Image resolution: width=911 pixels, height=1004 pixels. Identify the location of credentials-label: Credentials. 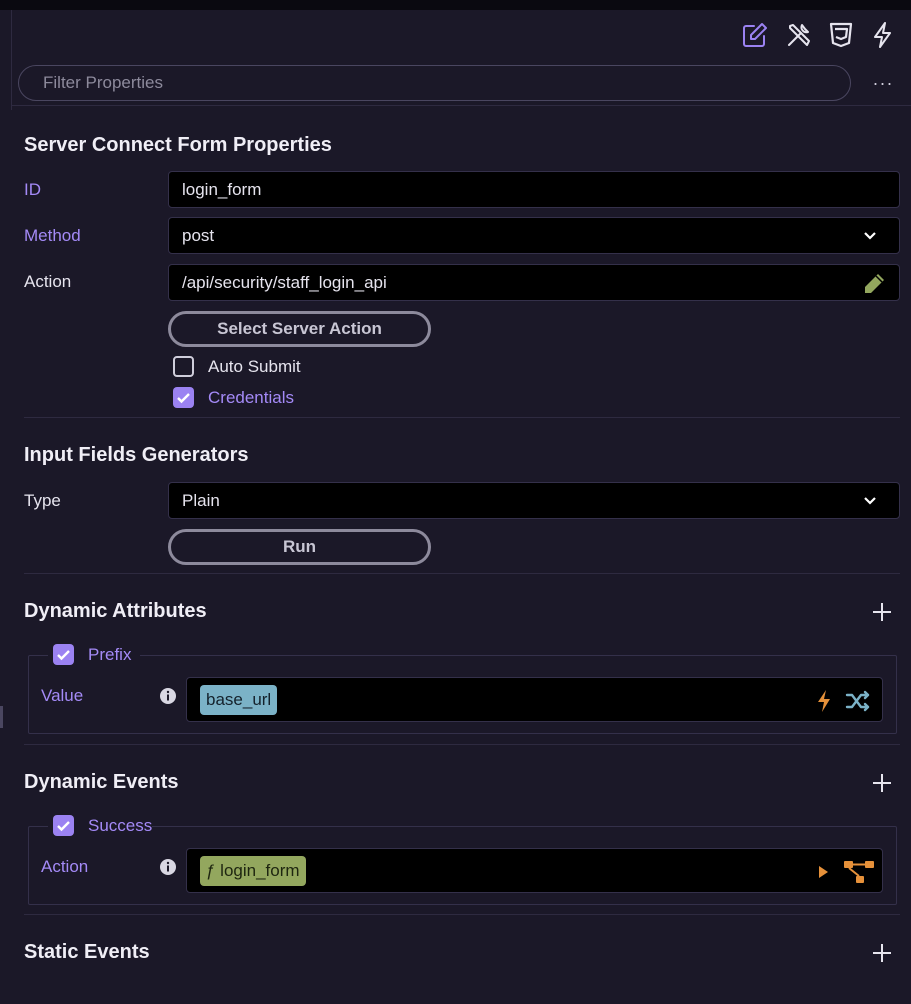
(251, 397).